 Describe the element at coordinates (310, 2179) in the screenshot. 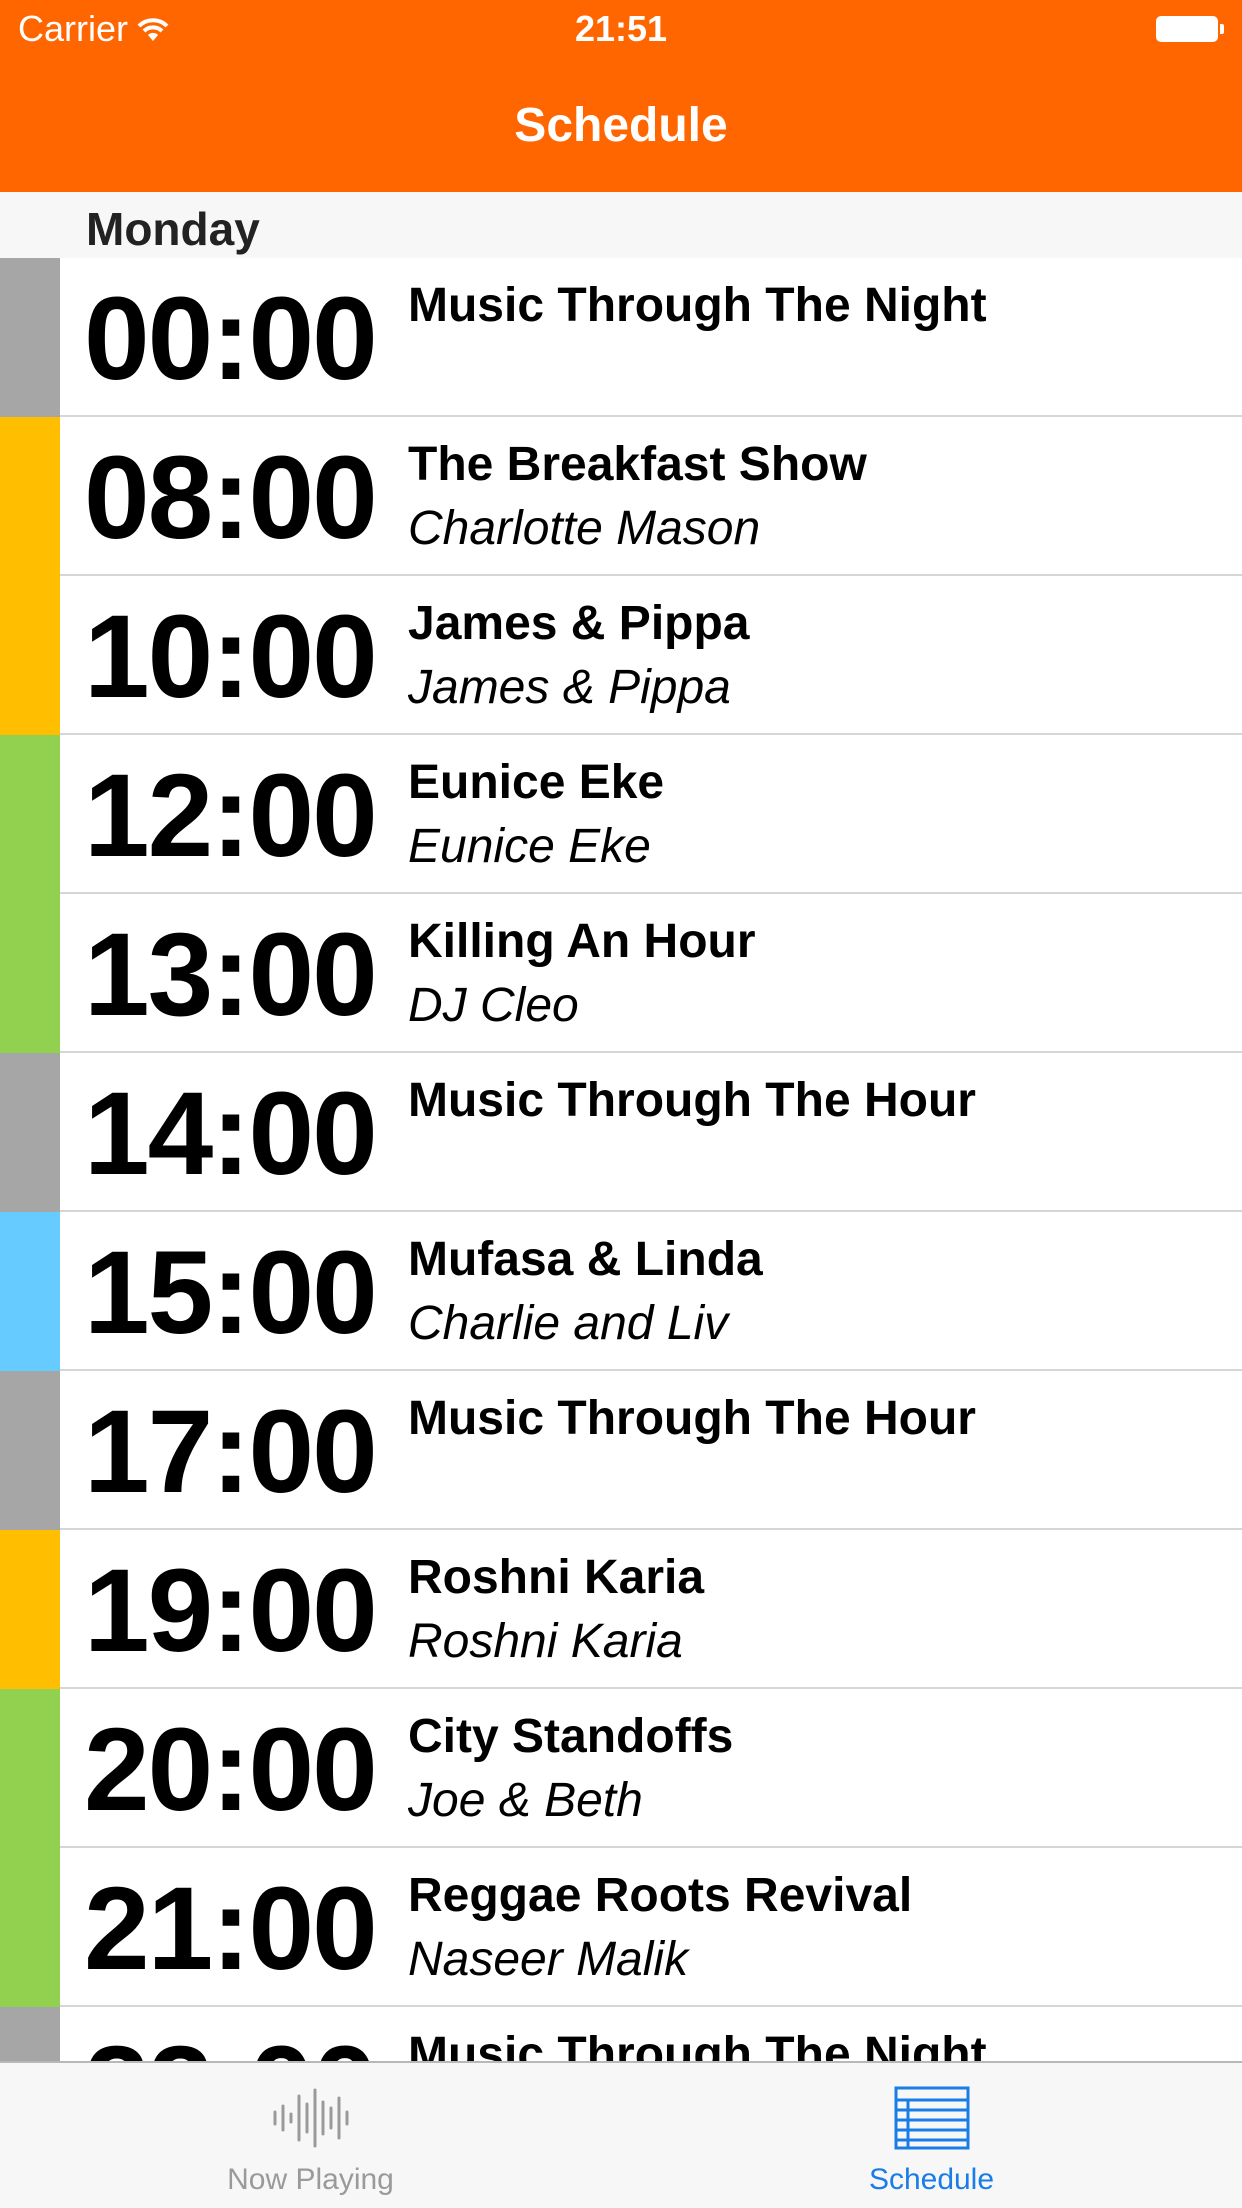

I see `tab-now-playing-label: Now Playing` at that location.